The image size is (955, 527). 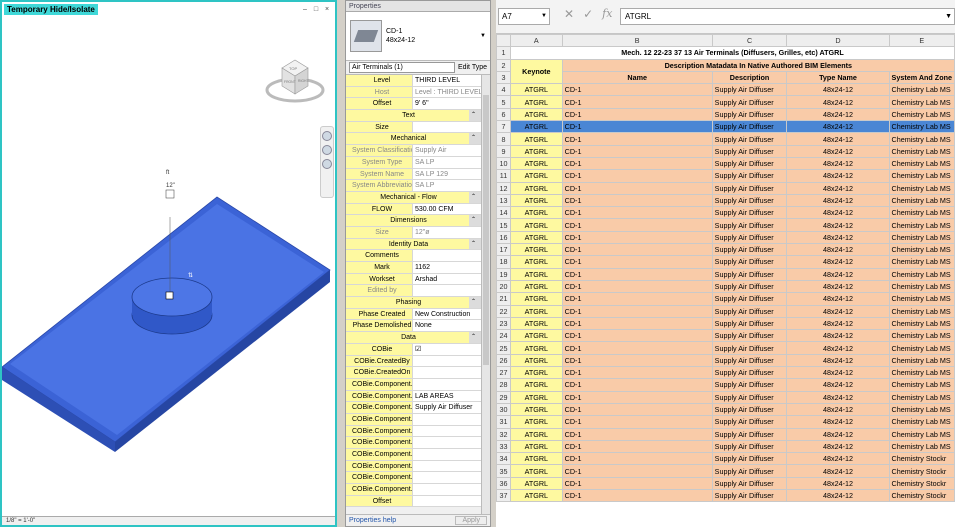 I want to click on column-header: E, so click(x=921, y=41).